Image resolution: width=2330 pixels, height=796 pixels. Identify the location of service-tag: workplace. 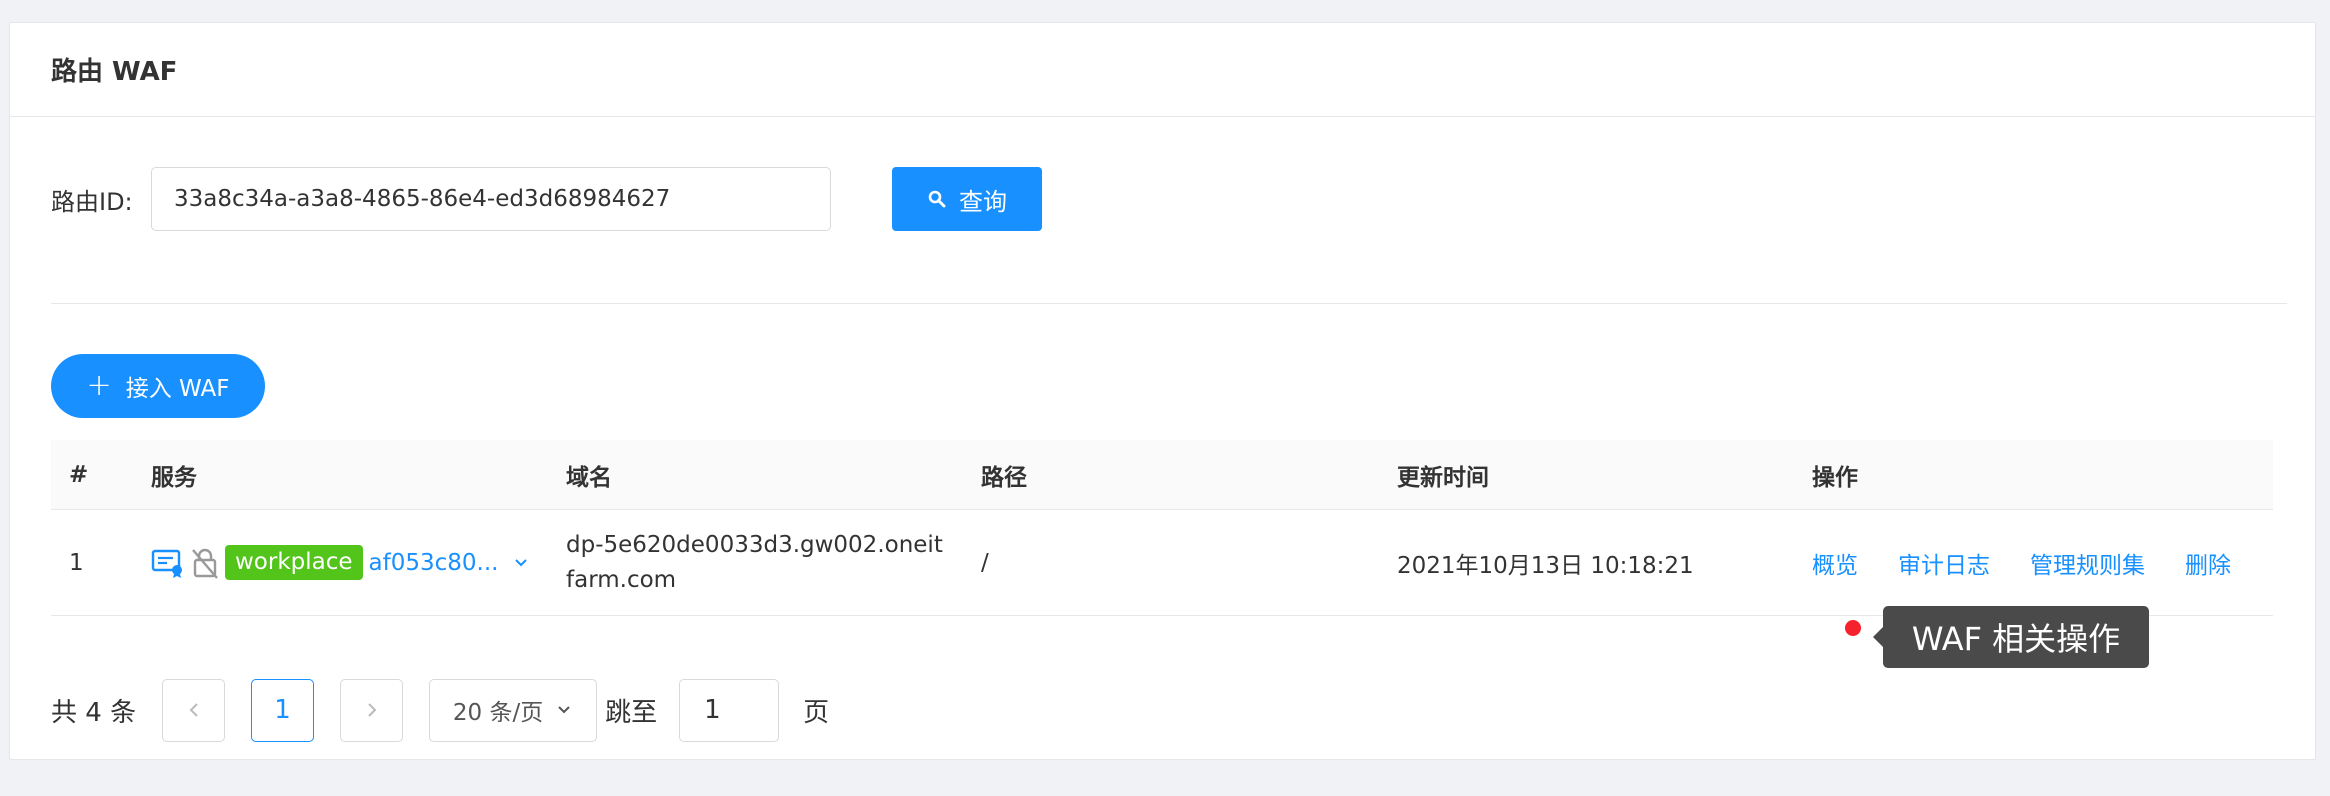
(294, 562).